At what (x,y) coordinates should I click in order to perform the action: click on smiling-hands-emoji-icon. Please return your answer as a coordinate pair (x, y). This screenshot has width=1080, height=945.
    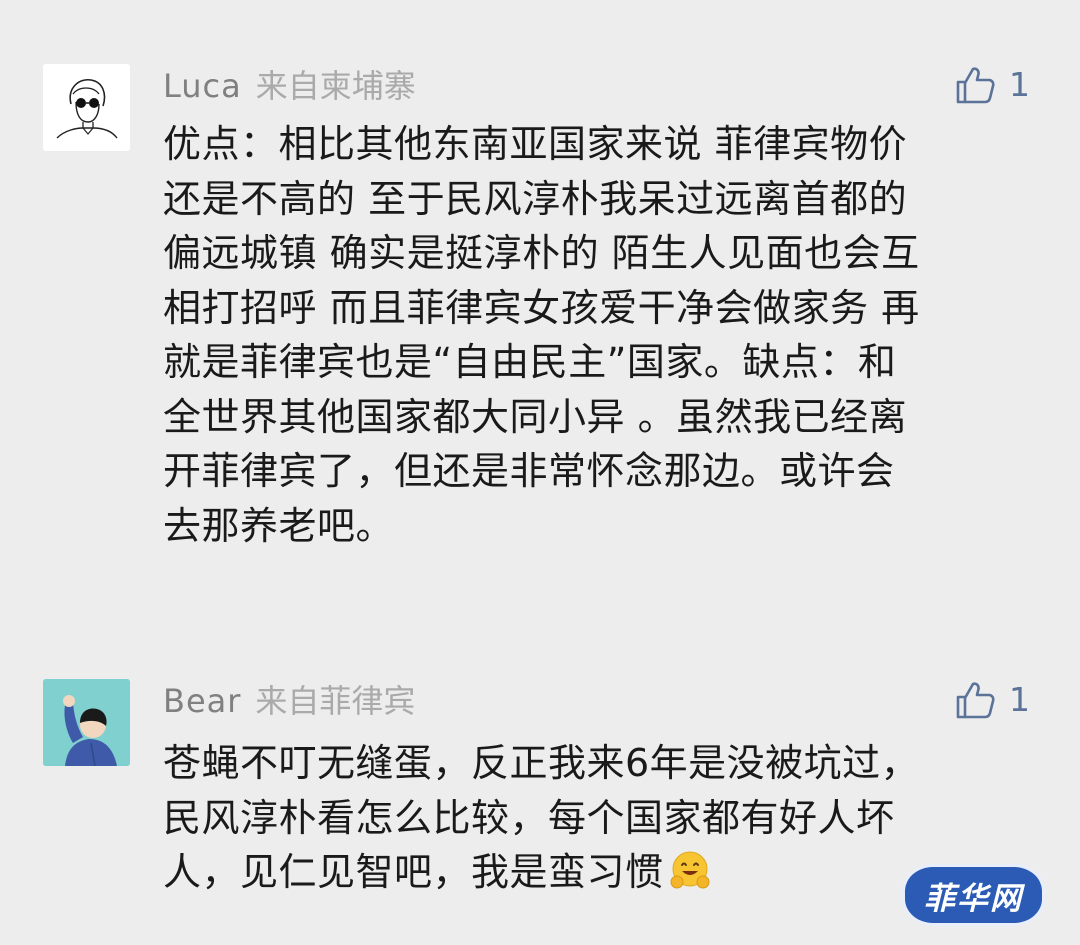
    Looking at the image, I should click on (690, 878).